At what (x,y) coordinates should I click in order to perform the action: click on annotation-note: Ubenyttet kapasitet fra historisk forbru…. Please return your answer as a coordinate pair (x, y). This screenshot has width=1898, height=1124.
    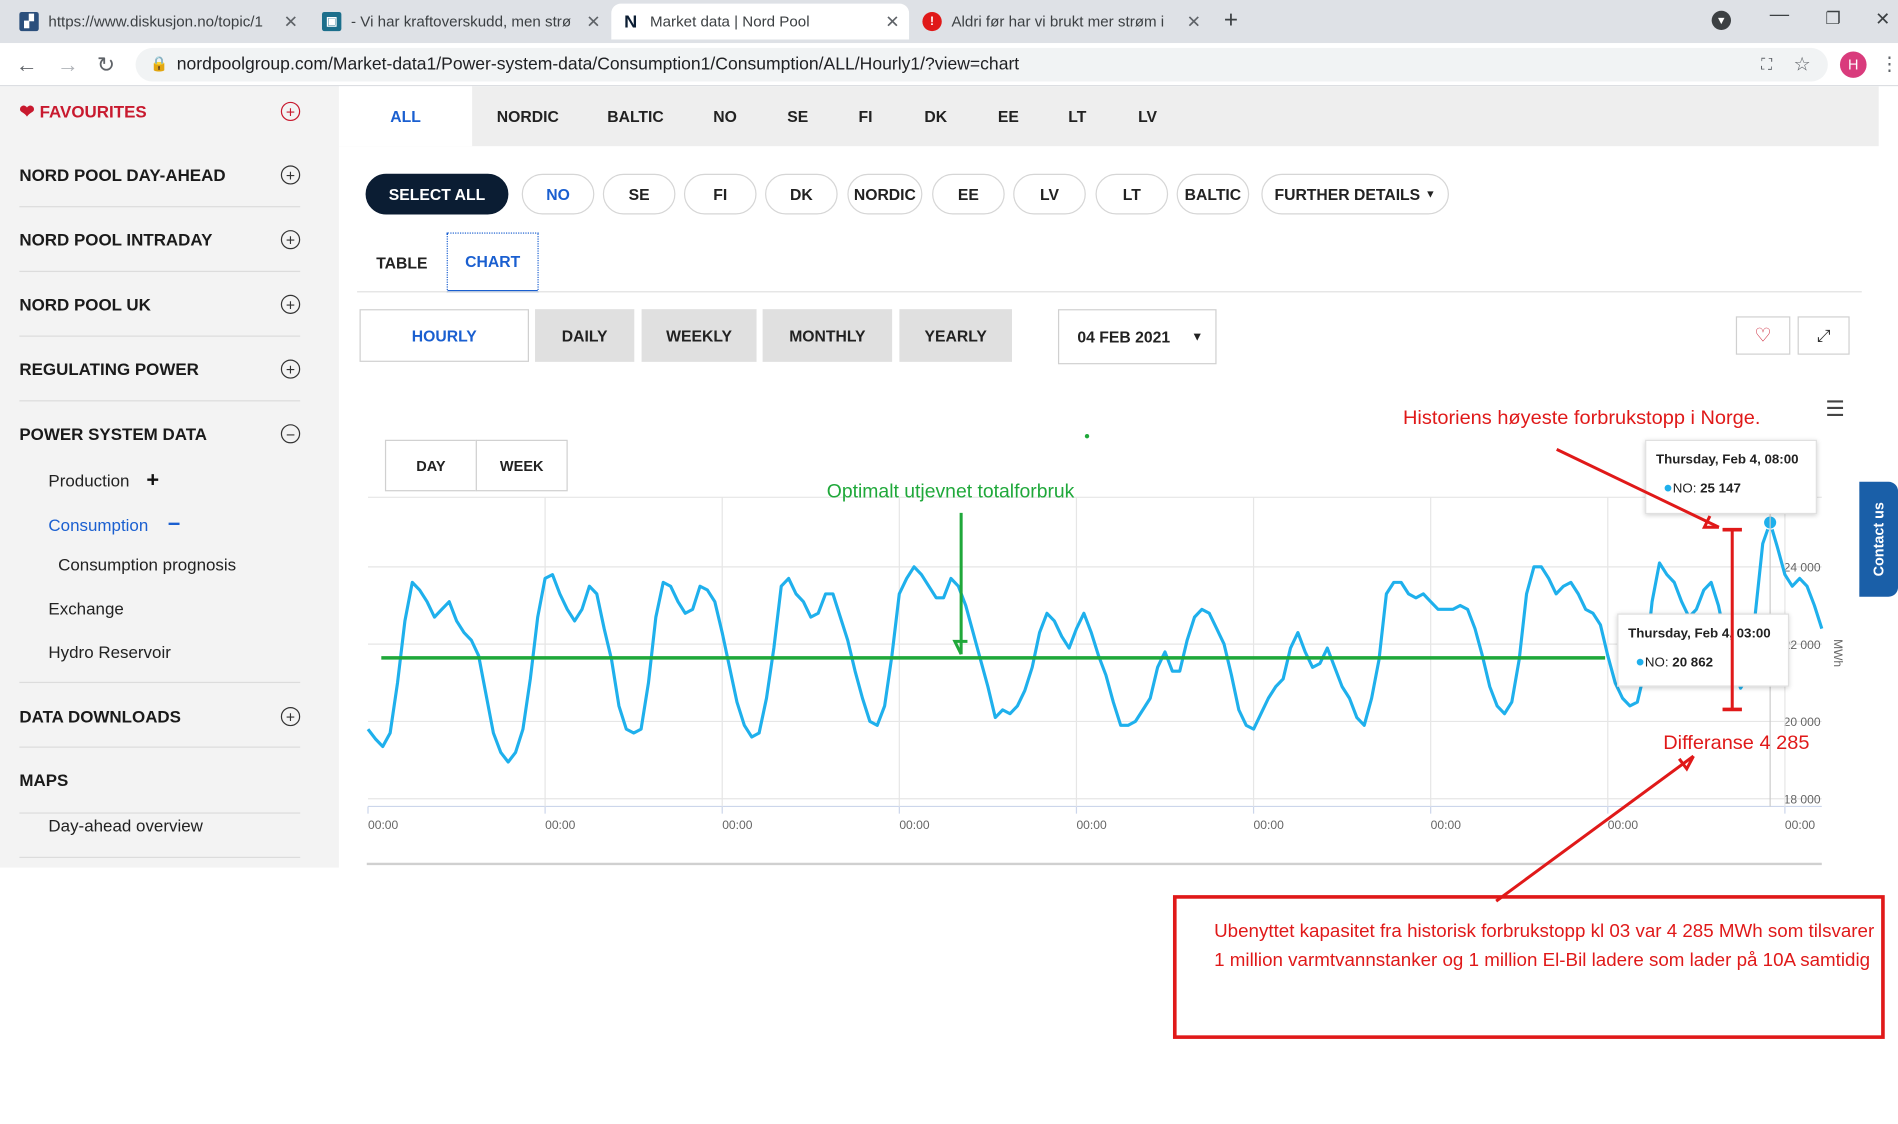
    Looking at the image, I should click on (1528, 967).